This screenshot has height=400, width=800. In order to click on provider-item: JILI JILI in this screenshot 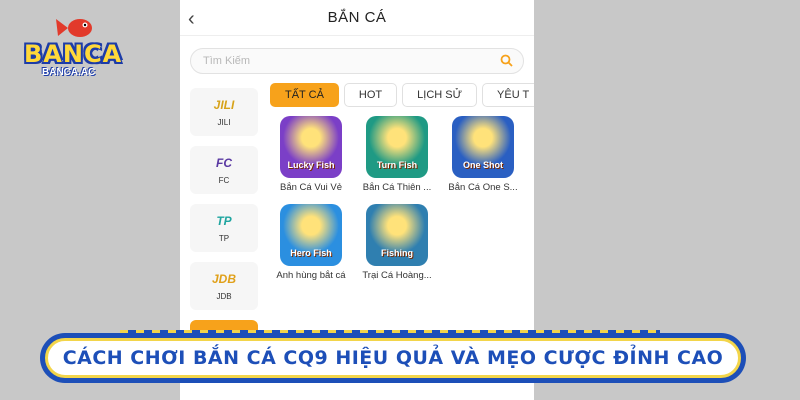, I will do `click(224, 112)`.